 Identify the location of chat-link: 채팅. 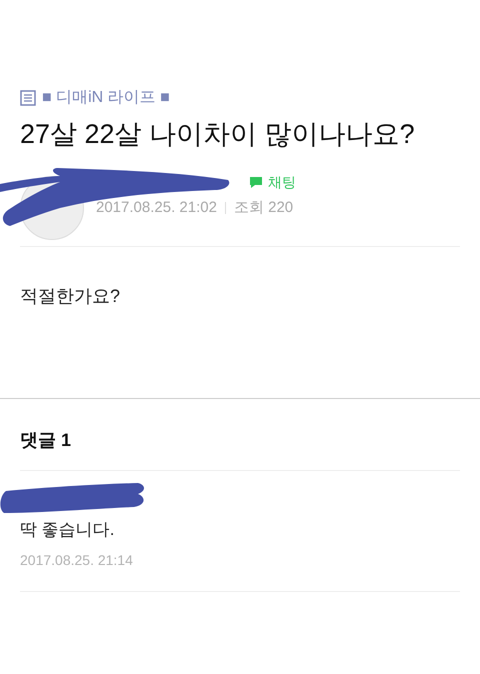
(282, 182).